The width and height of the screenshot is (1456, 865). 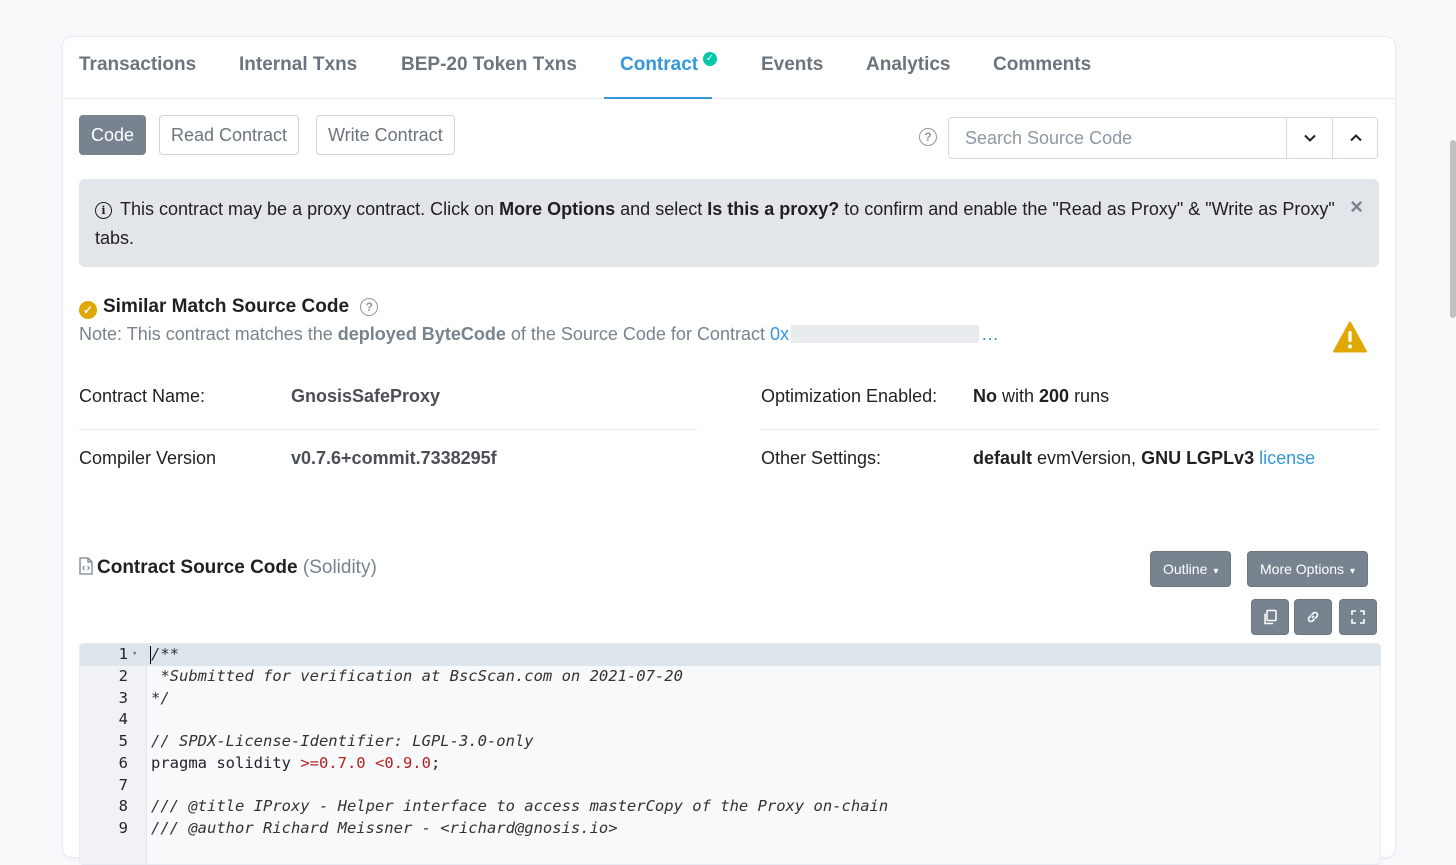 I want to click on link-icon, so click(x=1313, y=617).